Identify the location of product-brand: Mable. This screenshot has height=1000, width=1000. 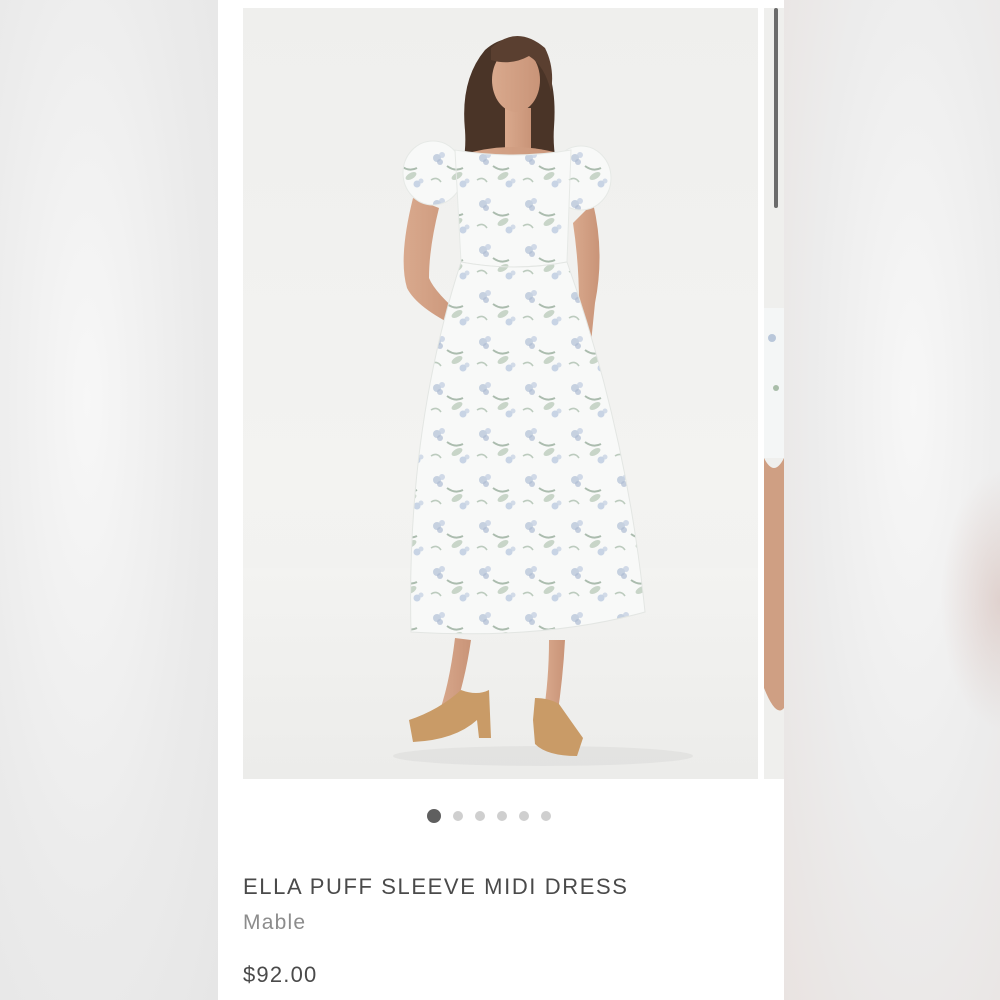
(274, 923).